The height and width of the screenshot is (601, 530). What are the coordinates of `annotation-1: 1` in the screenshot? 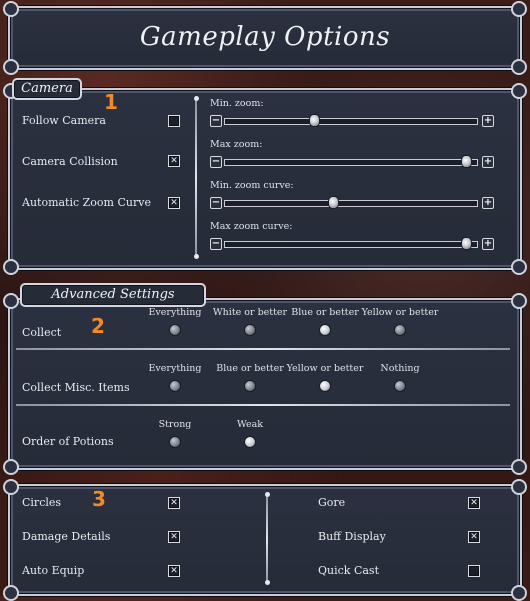 It's located at (111, 102).